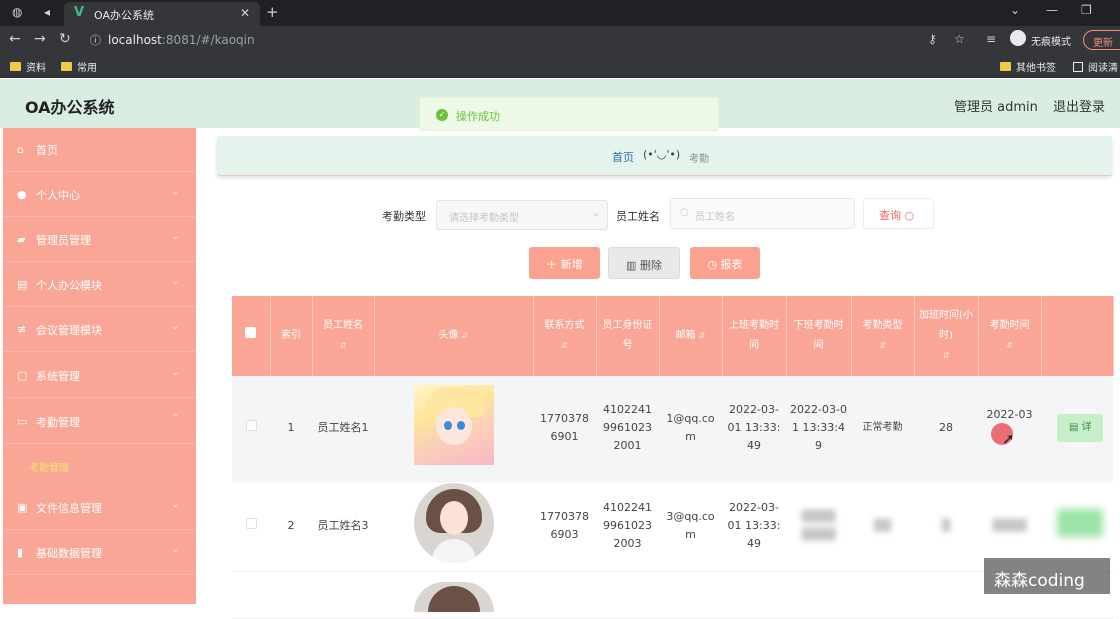  I want to click on detail-label: 详, so click(1086, 428).